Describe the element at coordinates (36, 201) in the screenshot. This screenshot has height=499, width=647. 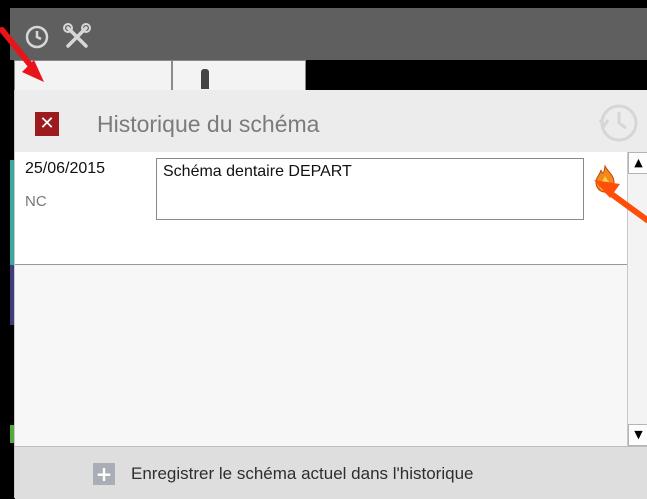
I see `entry-status: NC` at that location.